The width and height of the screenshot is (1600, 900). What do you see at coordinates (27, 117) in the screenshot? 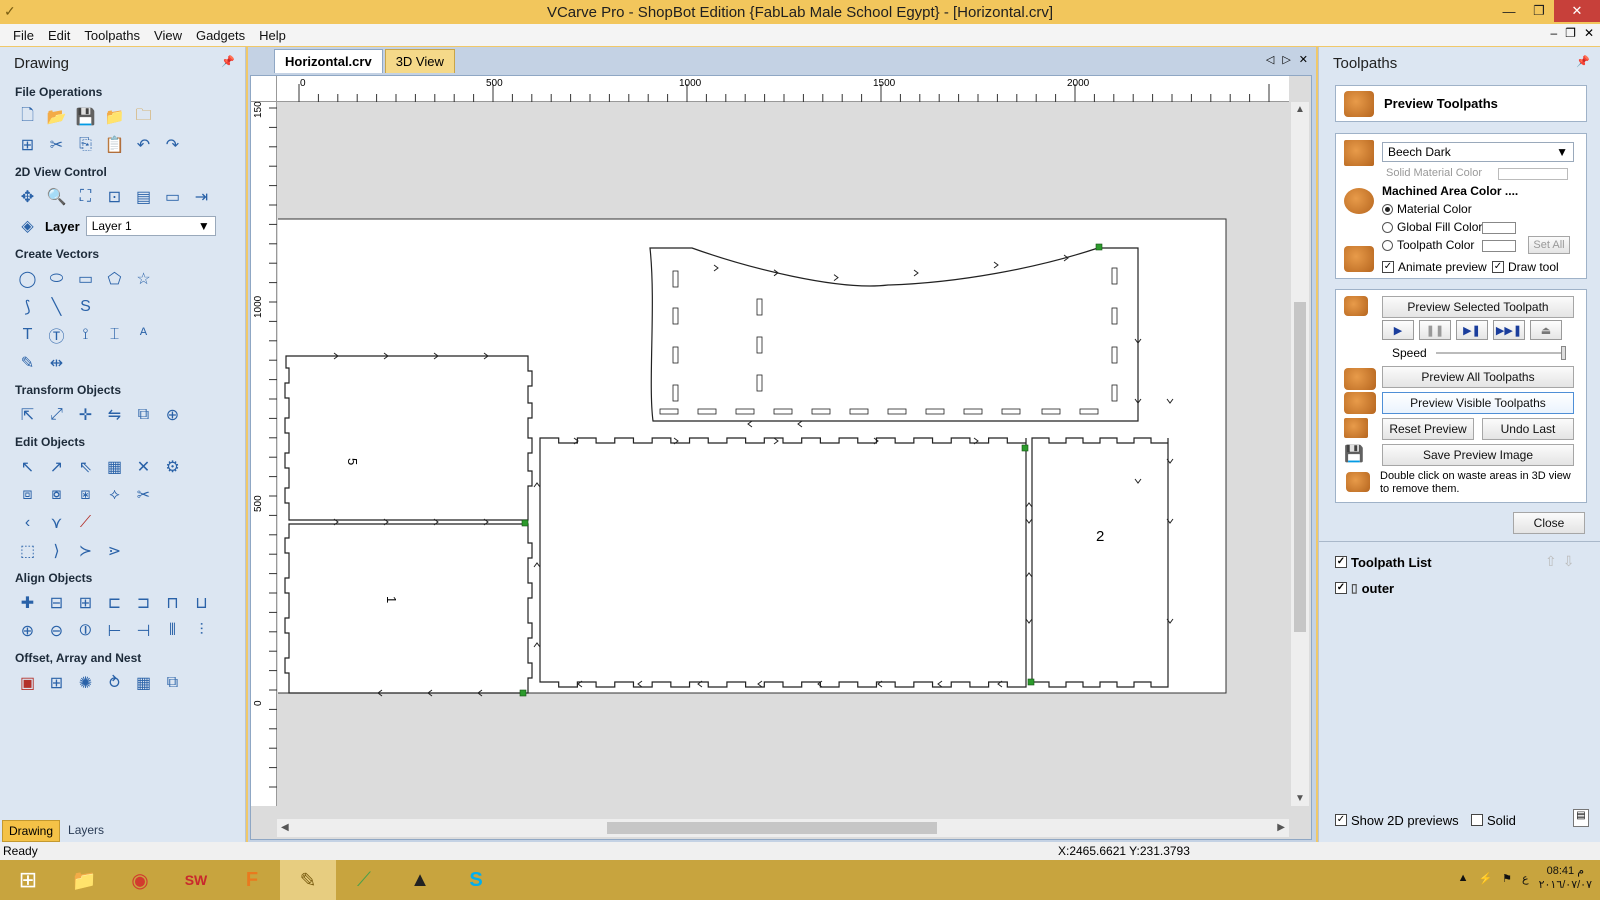
I see `new-file-icon: 🗋` at bounding box center [27, 117].